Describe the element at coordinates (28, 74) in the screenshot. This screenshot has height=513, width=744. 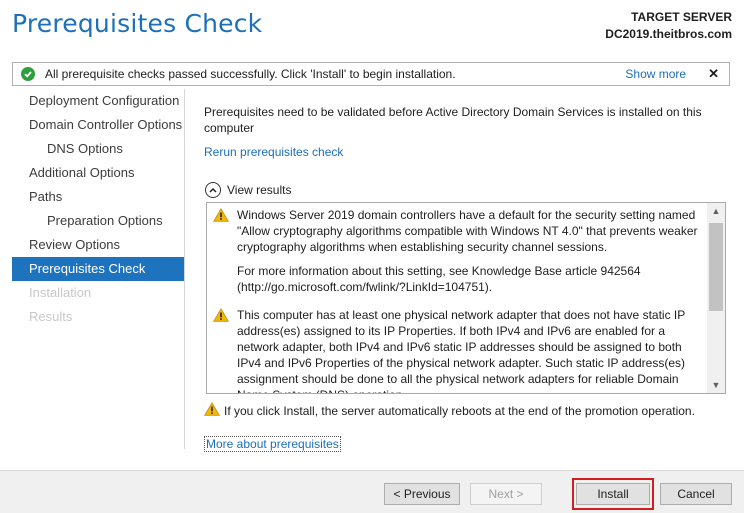
I see `success-check-icon` at that location.